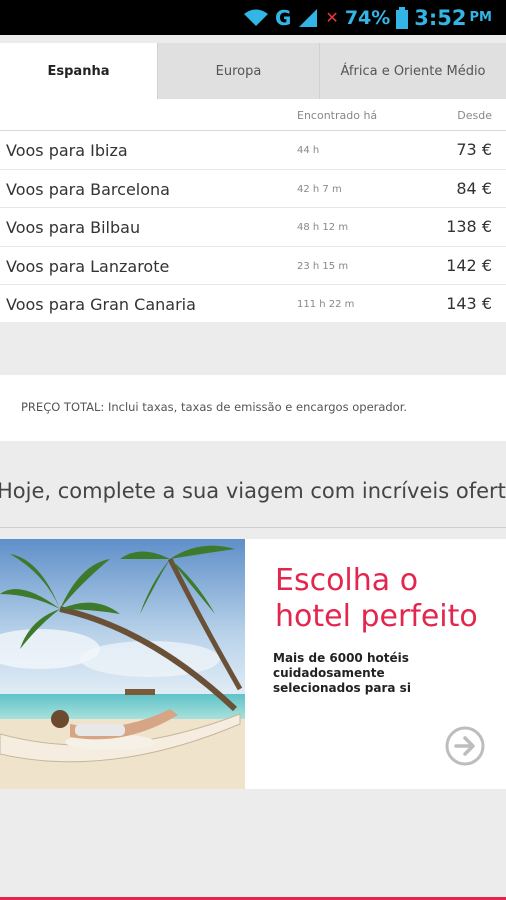  What do you see at coordinates (440, 17) in the screenshot?
I see `clock-time: 3:52` at bounding box center [440, 17].